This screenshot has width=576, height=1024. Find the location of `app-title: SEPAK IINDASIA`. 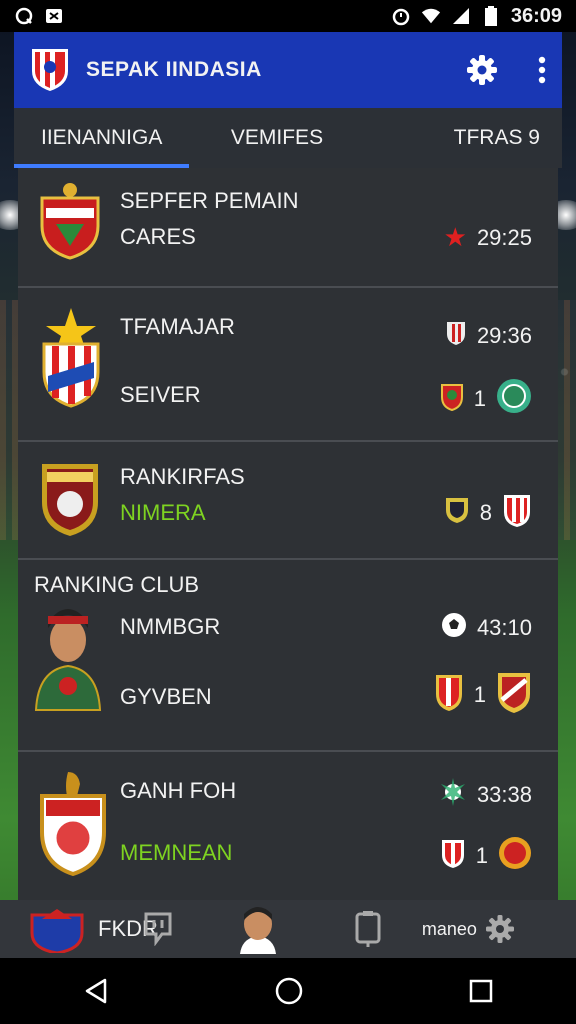

app-title: SEPAK IINDASIA is located at coordinates (174, 69).